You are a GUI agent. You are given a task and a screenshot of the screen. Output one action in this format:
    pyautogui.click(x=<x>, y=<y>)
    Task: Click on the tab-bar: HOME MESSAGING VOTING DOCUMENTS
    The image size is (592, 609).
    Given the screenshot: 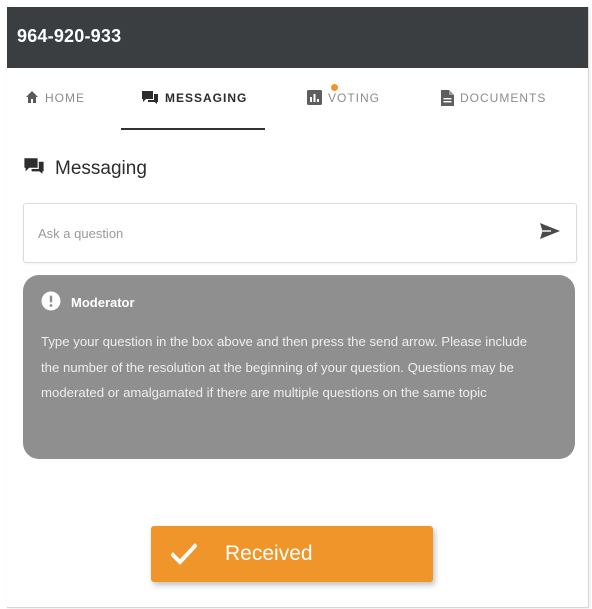 What is the action you would take?
    pyautogui.click(x=297, y=99)
    